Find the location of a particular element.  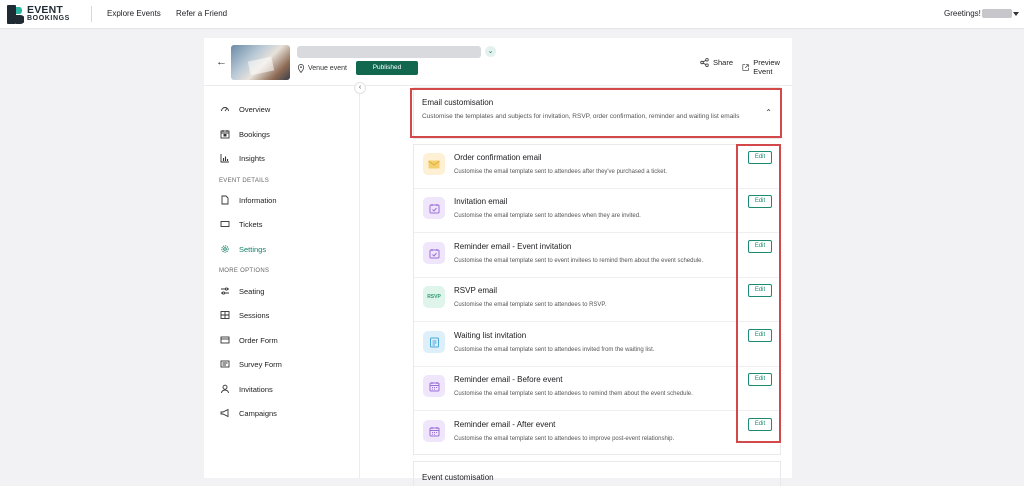

email-name: RSVP email is located at coordinates (475, 290).